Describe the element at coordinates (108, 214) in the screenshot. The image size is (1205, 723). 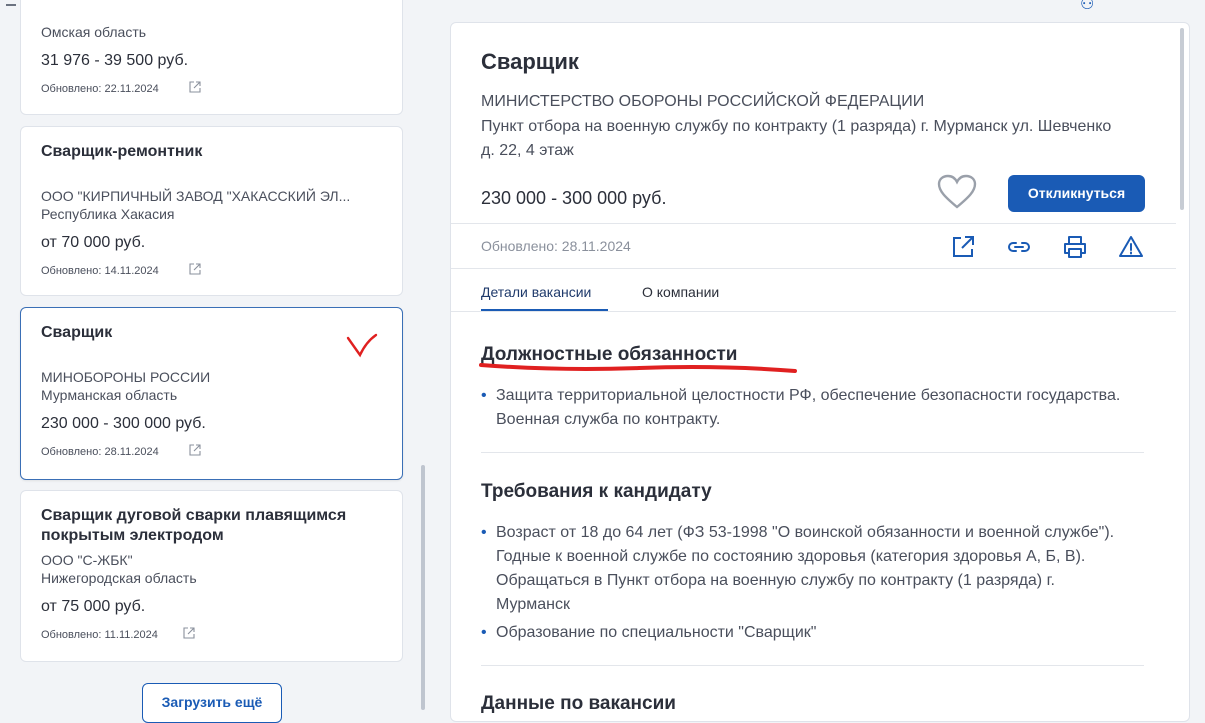
I see `vacancy-region: Республика Хакасия` at that location.